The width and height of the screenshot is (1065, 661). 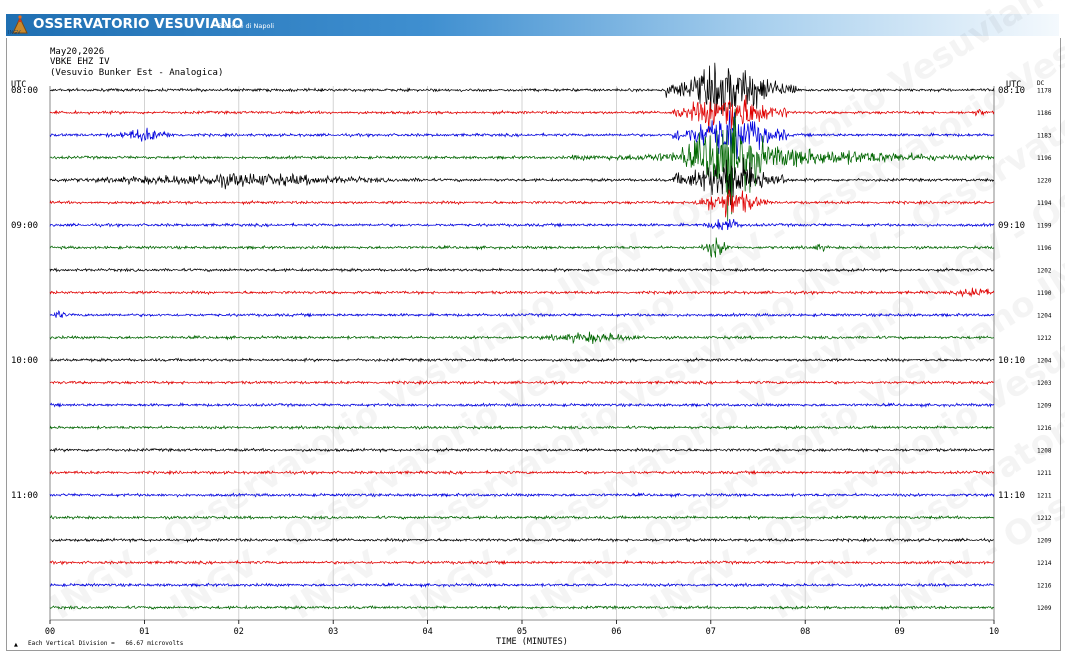 What do you see at coordinates (994, 632) in the screenshot?
I see `x-tick-label: 10` at bounding box center [994, 632].